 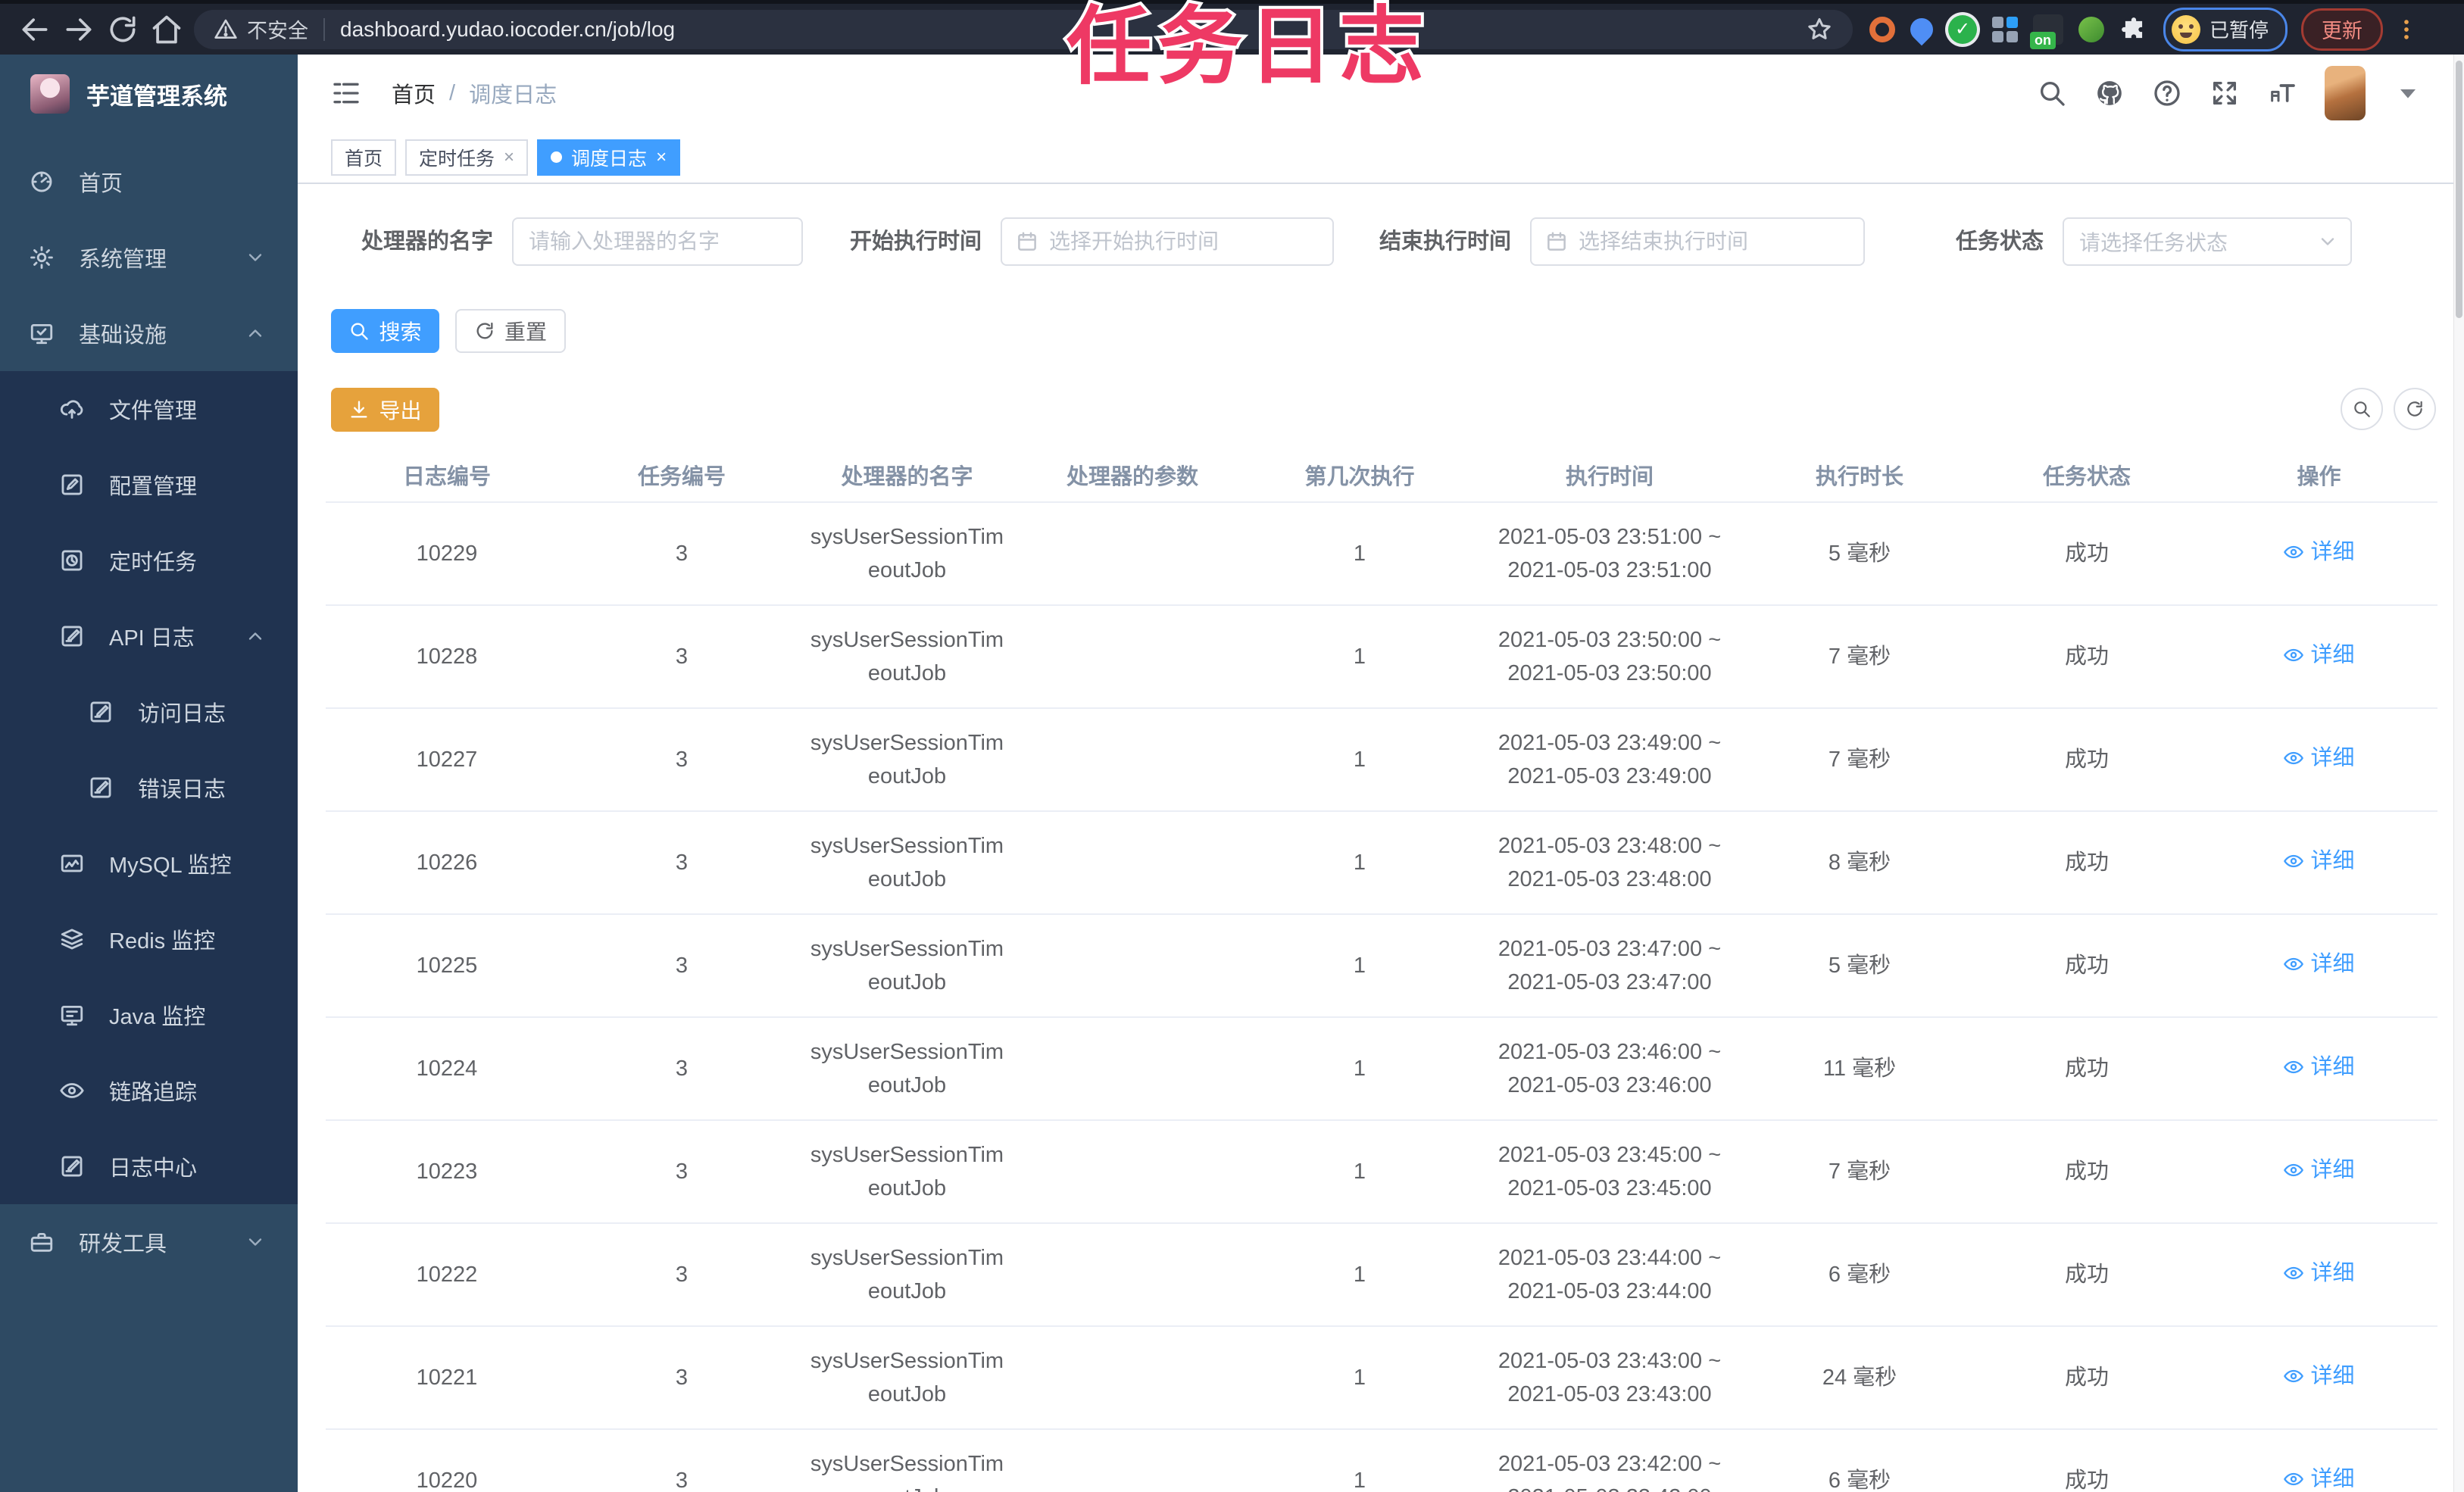 What do you see at coordinates (149, 1091) in the screenshot?
I see `sidebar-item-tracer: 链路追踪` at bounding box center [149, 1091].